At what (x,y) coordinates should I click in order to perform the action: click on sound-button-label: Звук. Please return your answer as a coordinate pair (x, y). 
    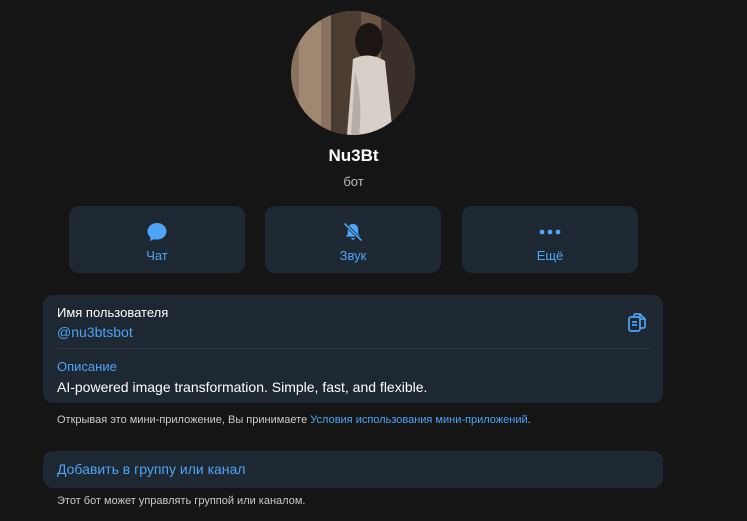
    Looking at the image, I should click on (353, 255).